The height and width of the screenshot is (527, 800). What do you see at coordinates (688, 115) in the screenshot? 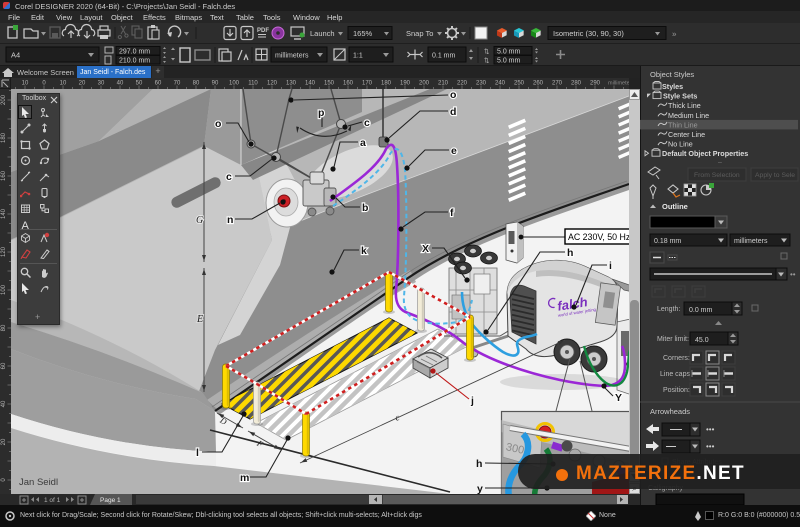
I see `svg-text: Medium Line` at bounding box center [688, 115].